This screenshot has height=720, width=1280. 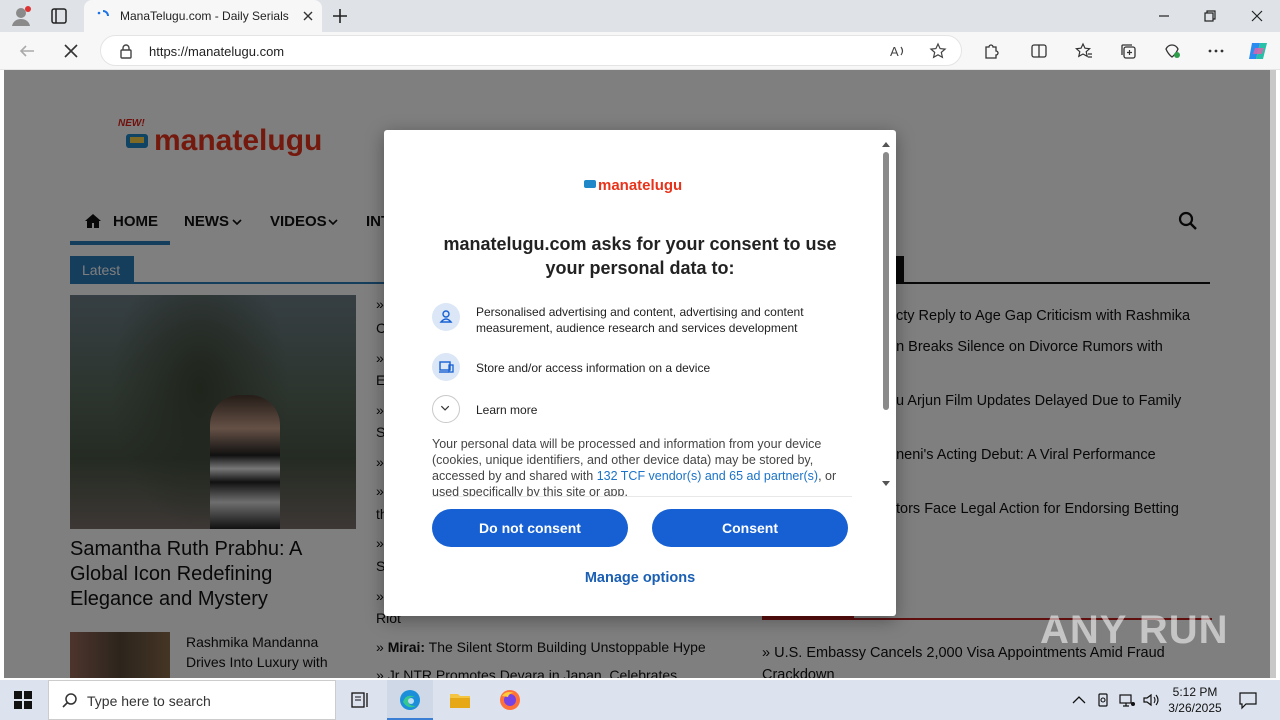 I want to click on tab-strip: ManaTelugu.com - Daily Serials |, so click(x=640, y=16).